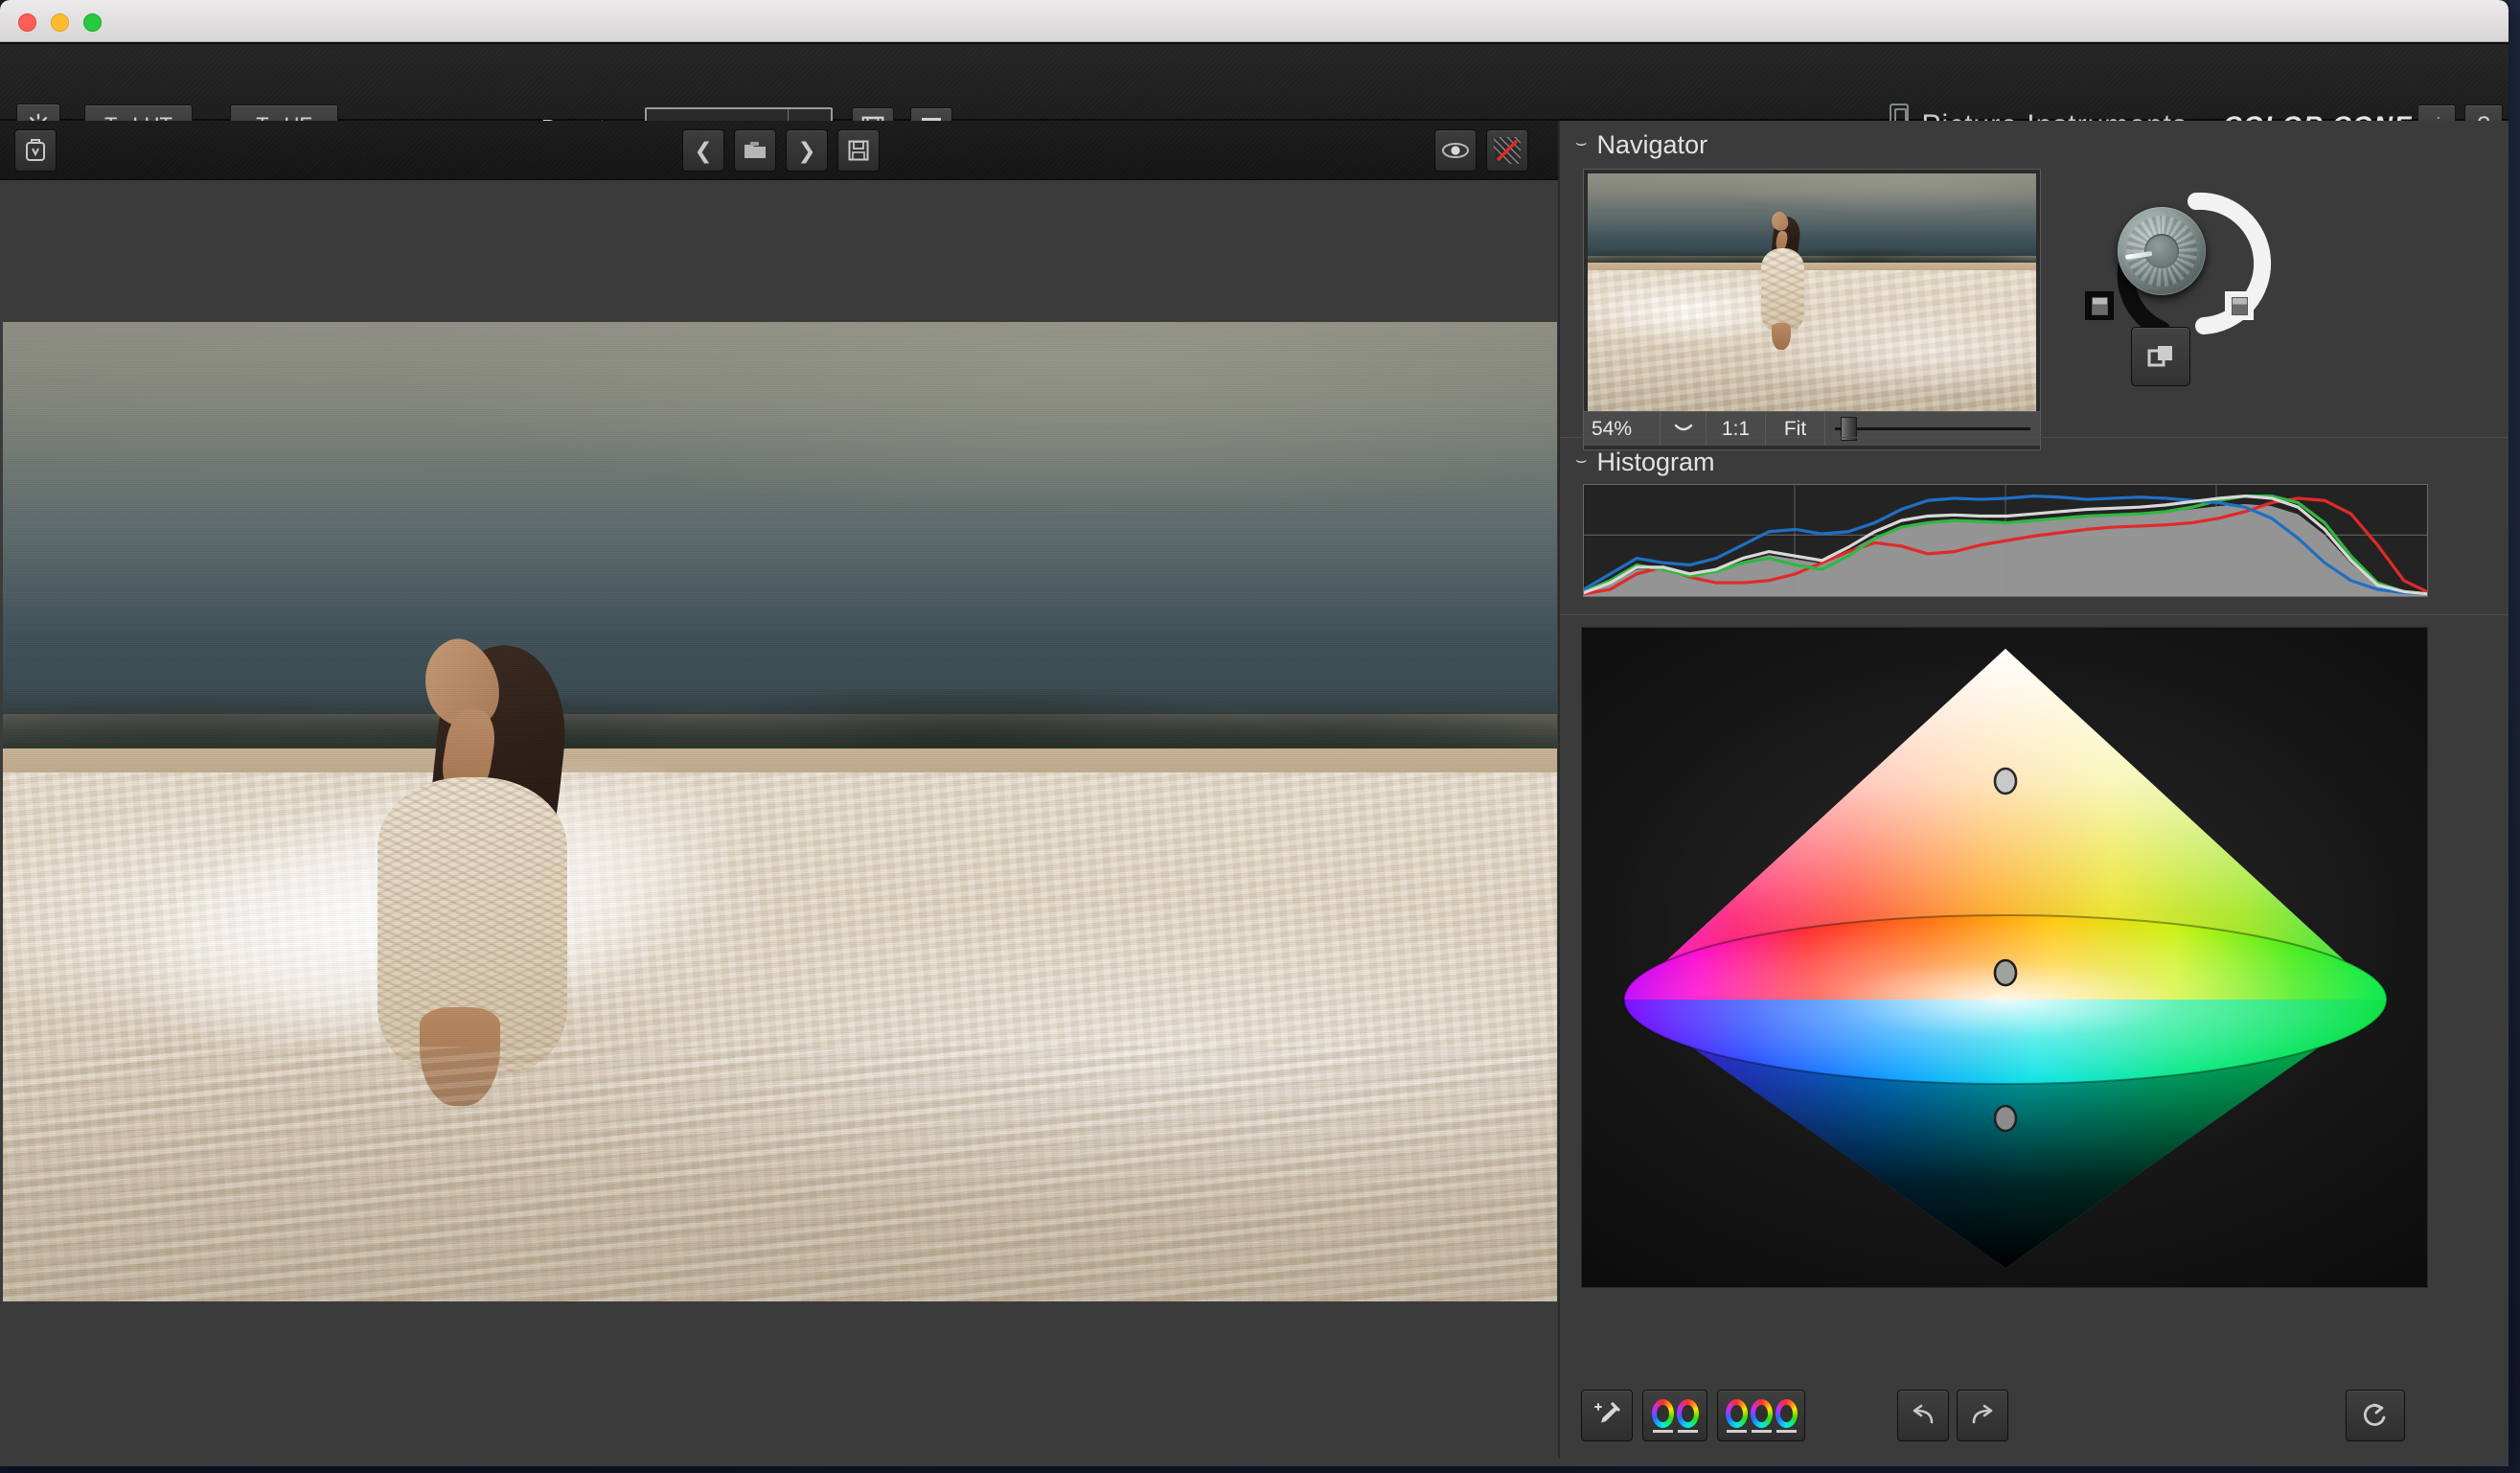  What do you see at coordinates (1781, 336) in the screenshot?
I see `thumb-subject-legs` at bounding box center [1781, 336].